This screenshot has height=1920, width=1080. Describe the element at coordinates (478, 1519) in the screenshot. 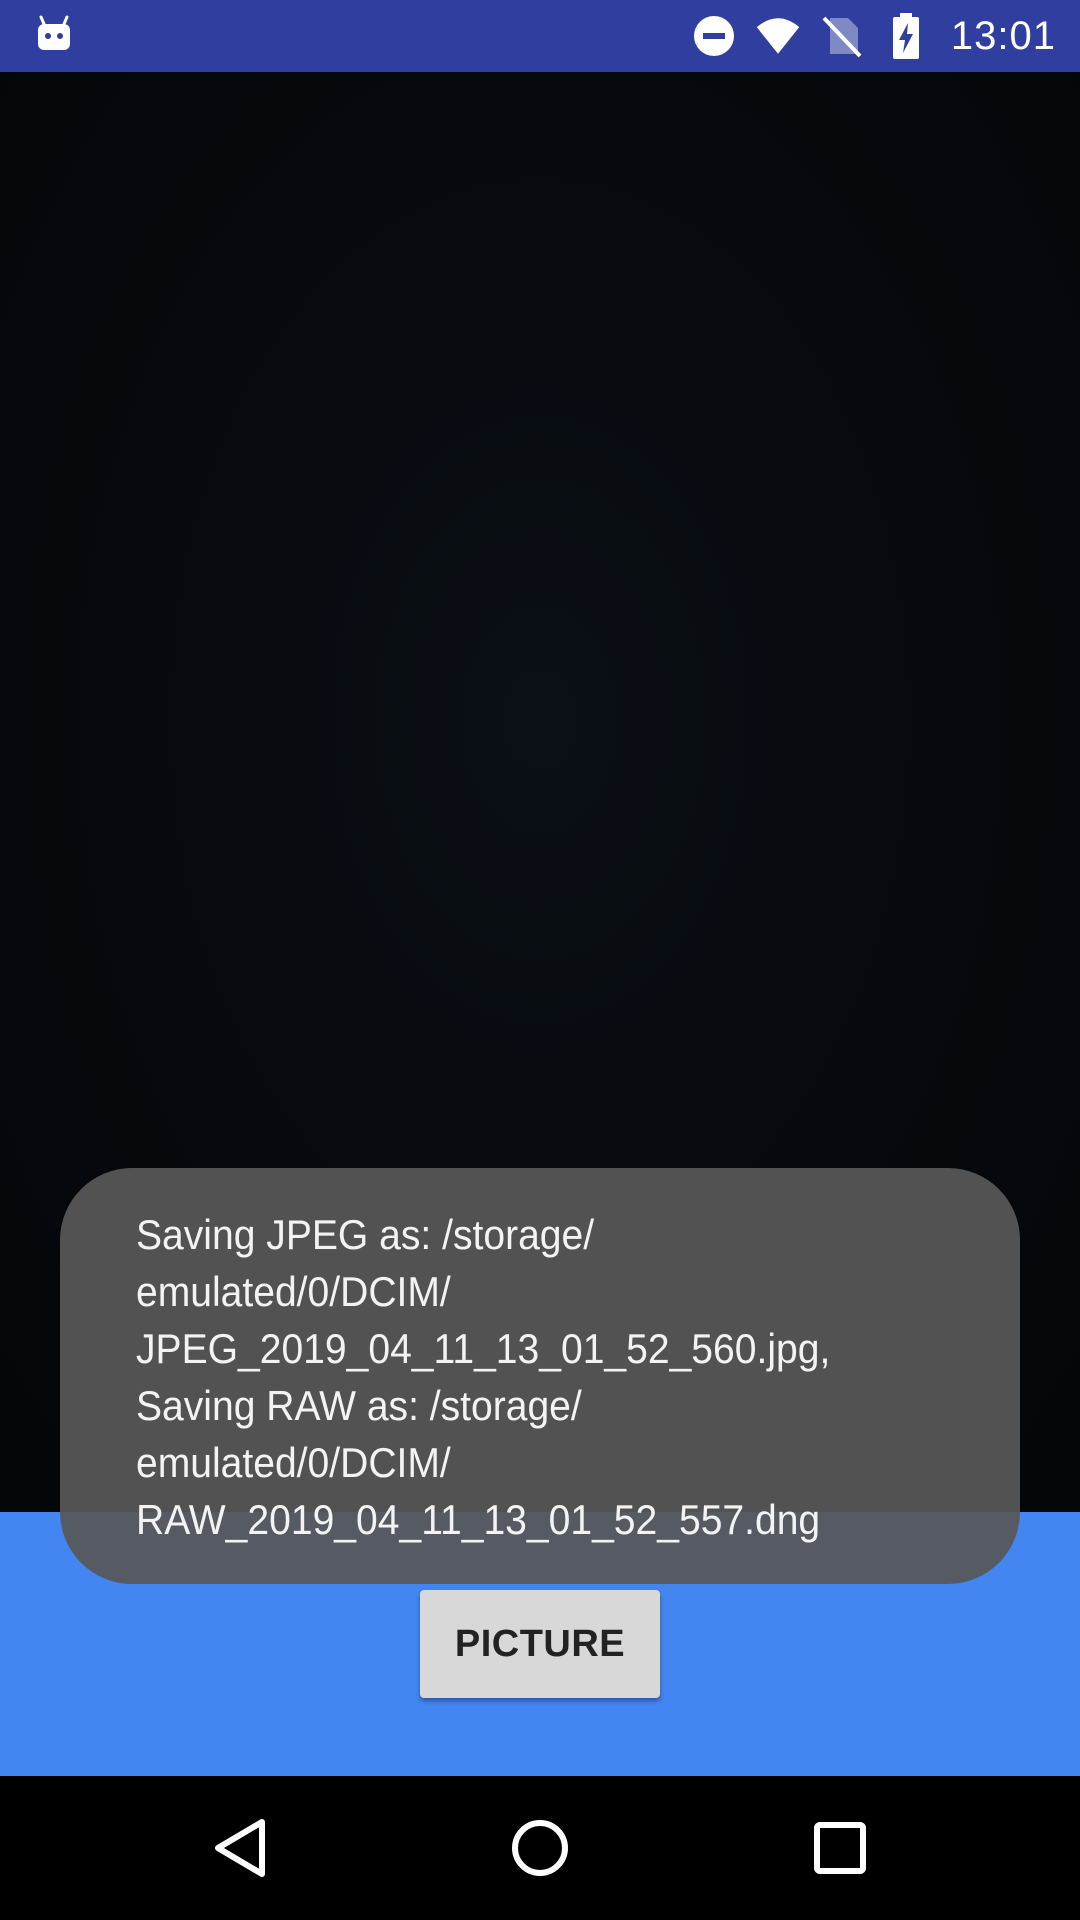

I see `toast-line: RAW_2019_04_11_13_01_52_557.dng` at that location.